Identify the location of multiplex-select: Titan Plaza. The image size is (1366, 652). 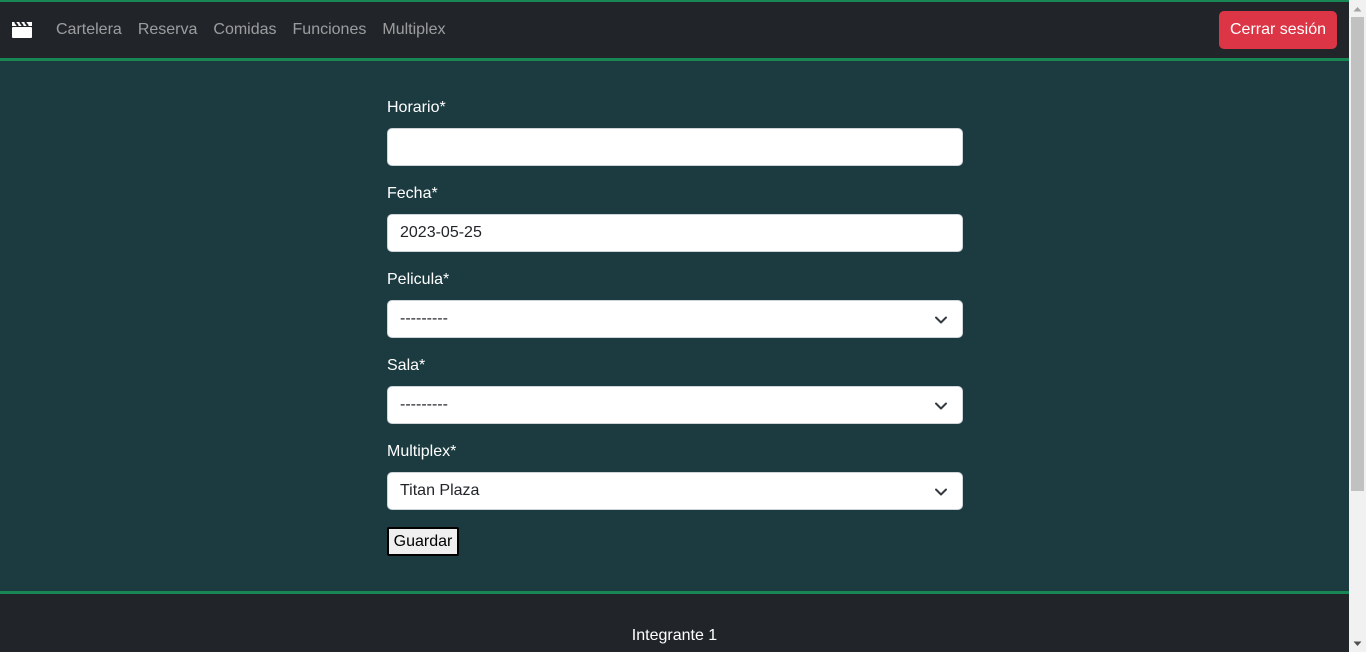
(675, 491).